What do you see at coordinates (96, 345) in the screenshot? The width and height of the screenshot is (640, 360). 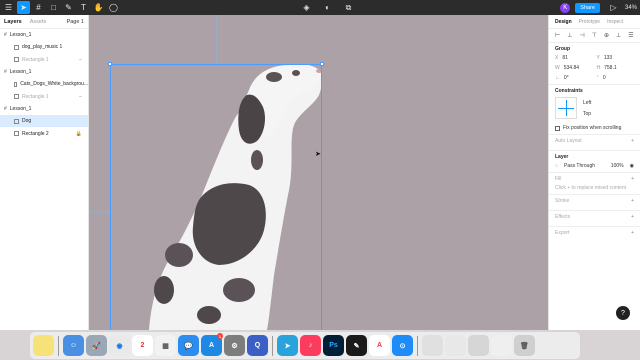 I see `launchpad-icon: 🚀` at bounding box center [96, 345].